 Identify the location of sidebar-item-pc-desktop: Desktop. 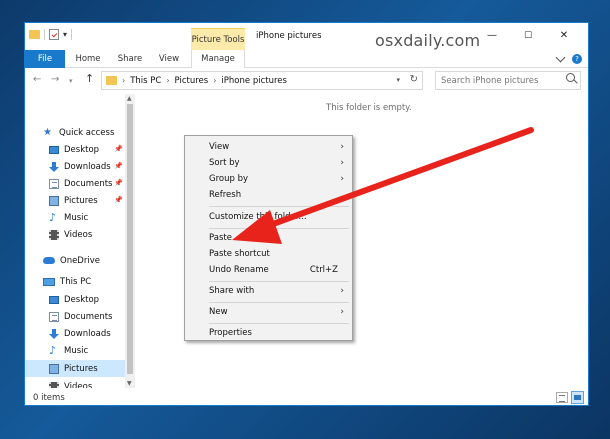
(75, 299).